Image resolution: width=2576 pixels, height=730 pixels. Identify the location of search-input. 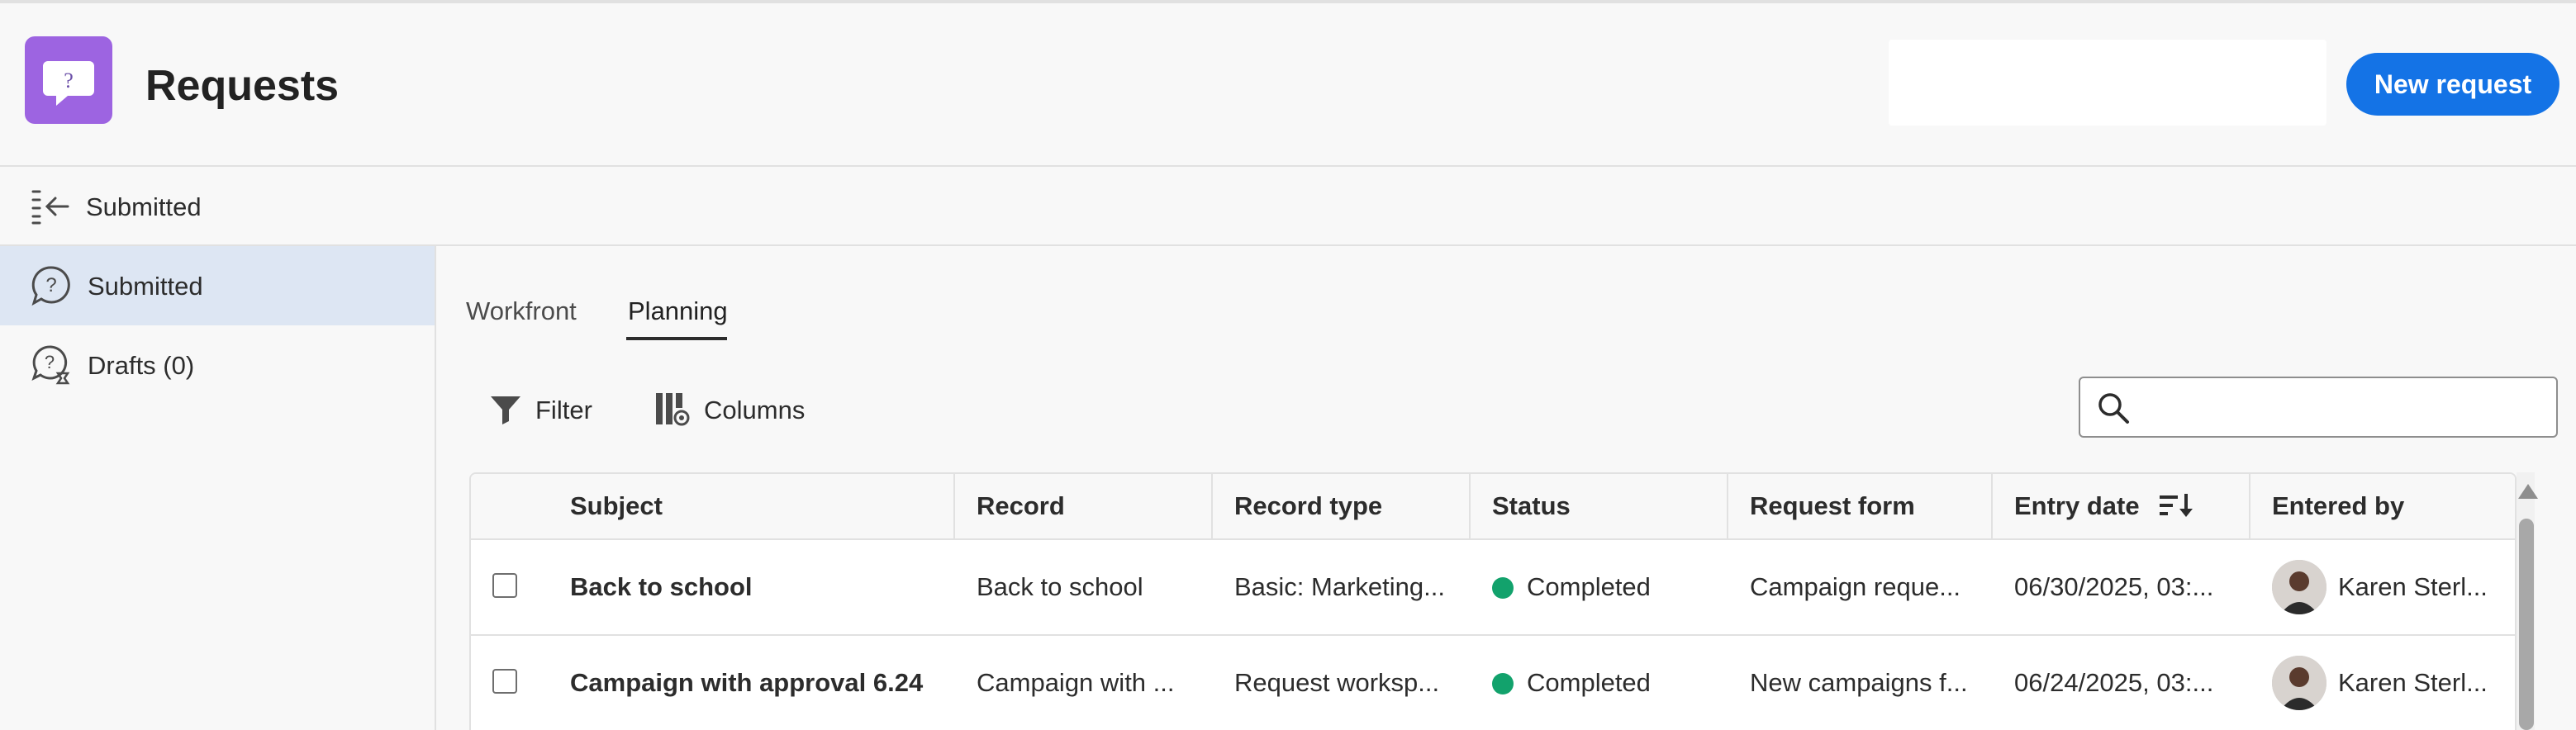
(2342, 407).